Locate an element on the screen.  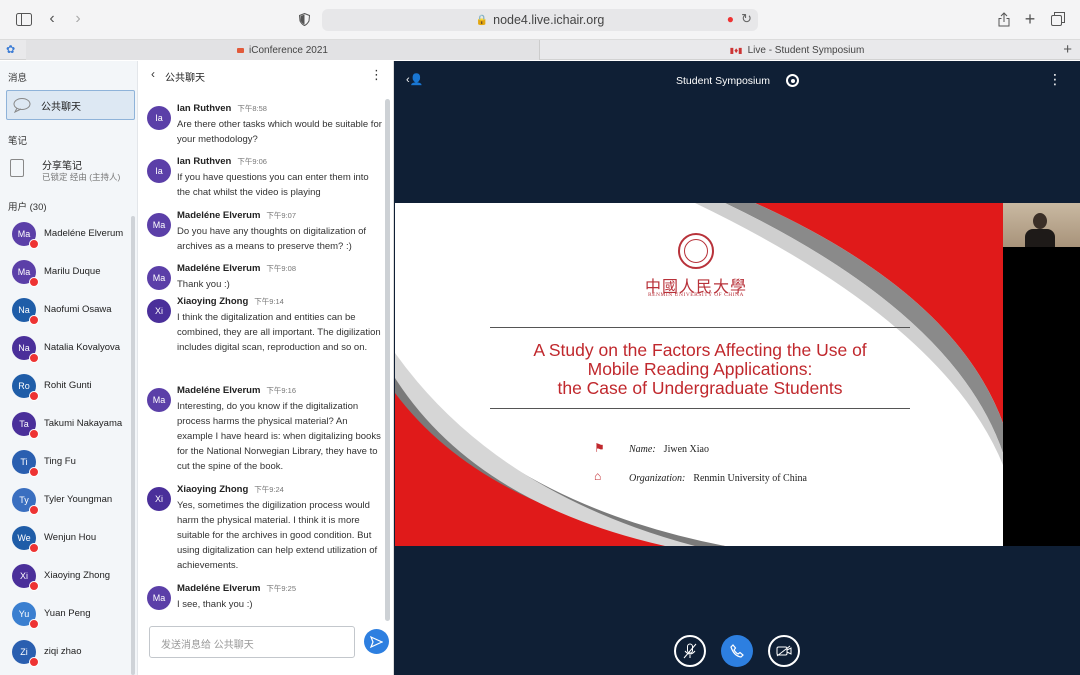
organization-field: Organization: Renmin University of China is located at coordinates (718, 478).